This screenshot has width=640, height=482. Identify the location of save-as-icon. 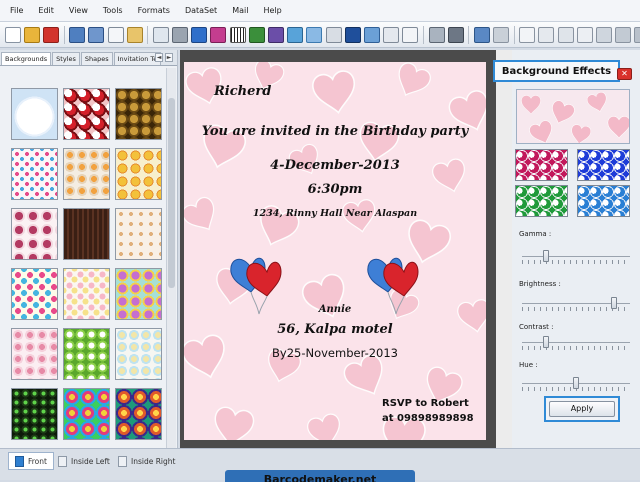
(96, 34).